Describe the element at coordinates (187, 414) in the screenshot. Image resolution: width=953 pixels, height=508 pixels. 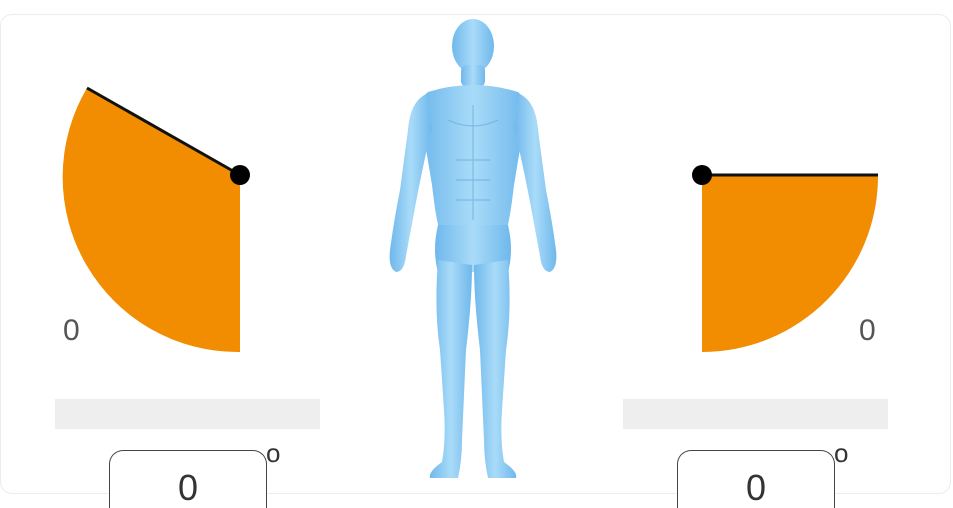
I see `left-angle-slider` at that location.